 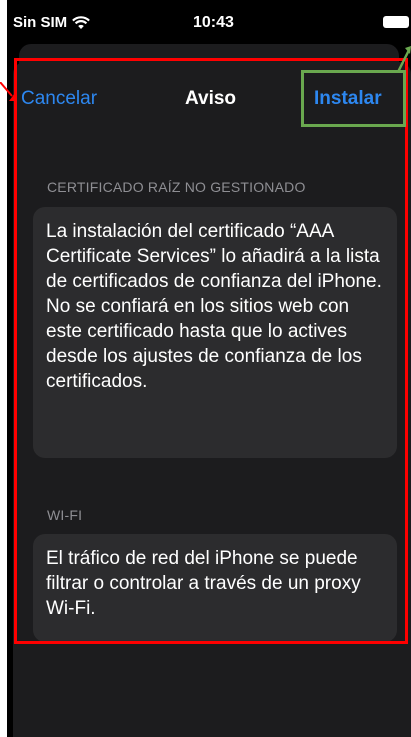 I want to click on status-bar: Sin SIM 10:43, so click(x=209, y=24).